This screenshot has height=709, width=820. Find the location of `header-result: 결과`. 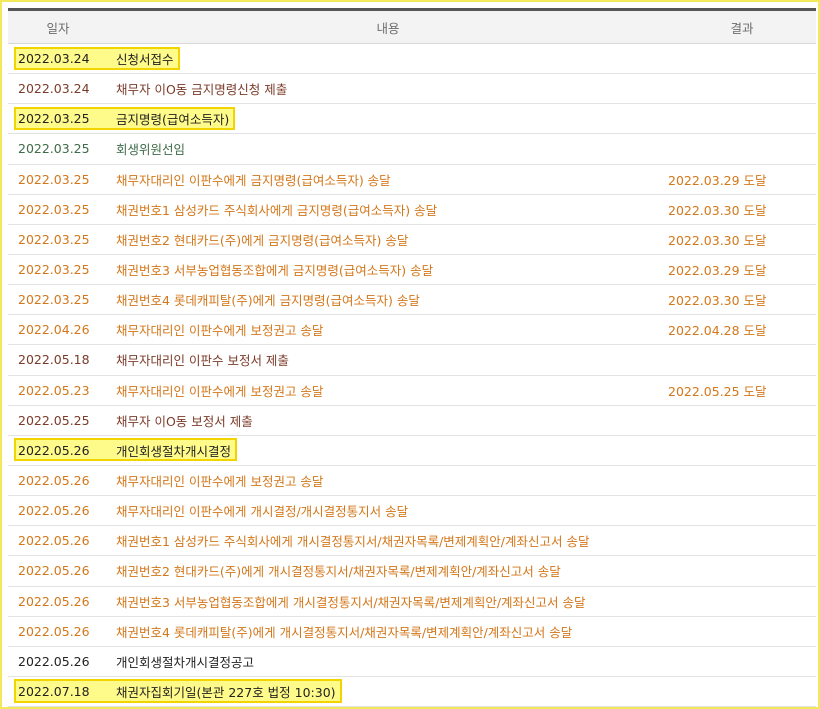

header-result: 결과 is located at coordinates (742, 26).